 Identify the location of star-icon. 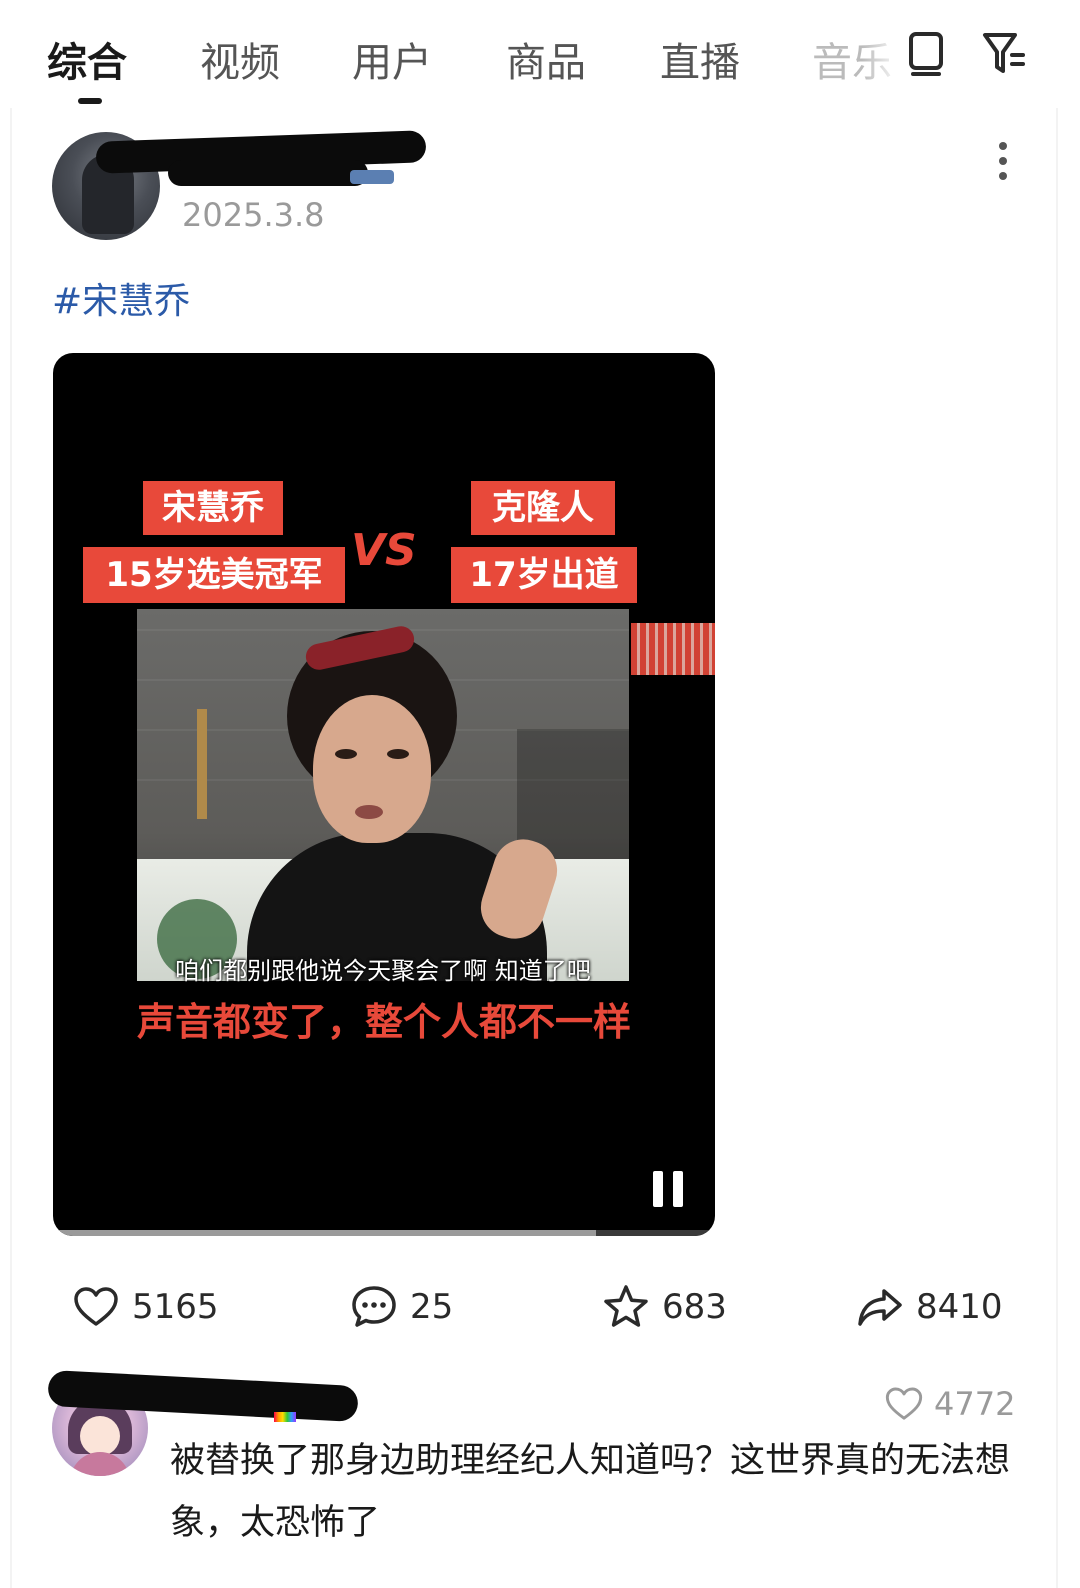
(626, 1306).